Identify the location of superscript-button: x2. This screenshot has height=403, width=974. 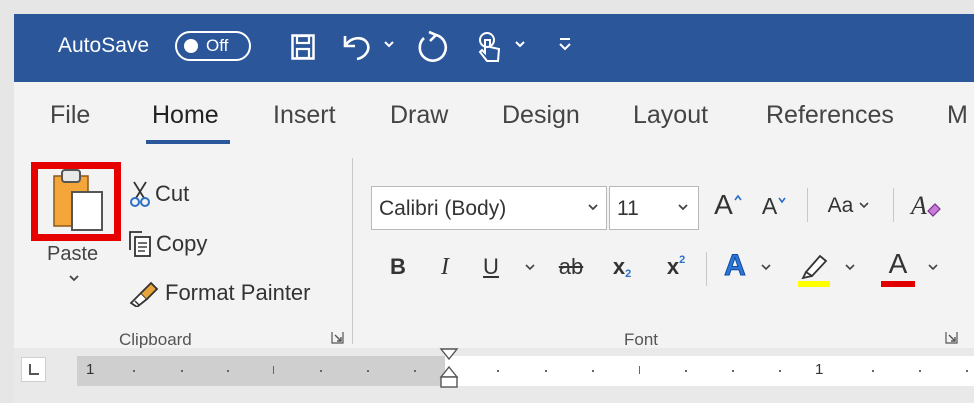
(676, 267).